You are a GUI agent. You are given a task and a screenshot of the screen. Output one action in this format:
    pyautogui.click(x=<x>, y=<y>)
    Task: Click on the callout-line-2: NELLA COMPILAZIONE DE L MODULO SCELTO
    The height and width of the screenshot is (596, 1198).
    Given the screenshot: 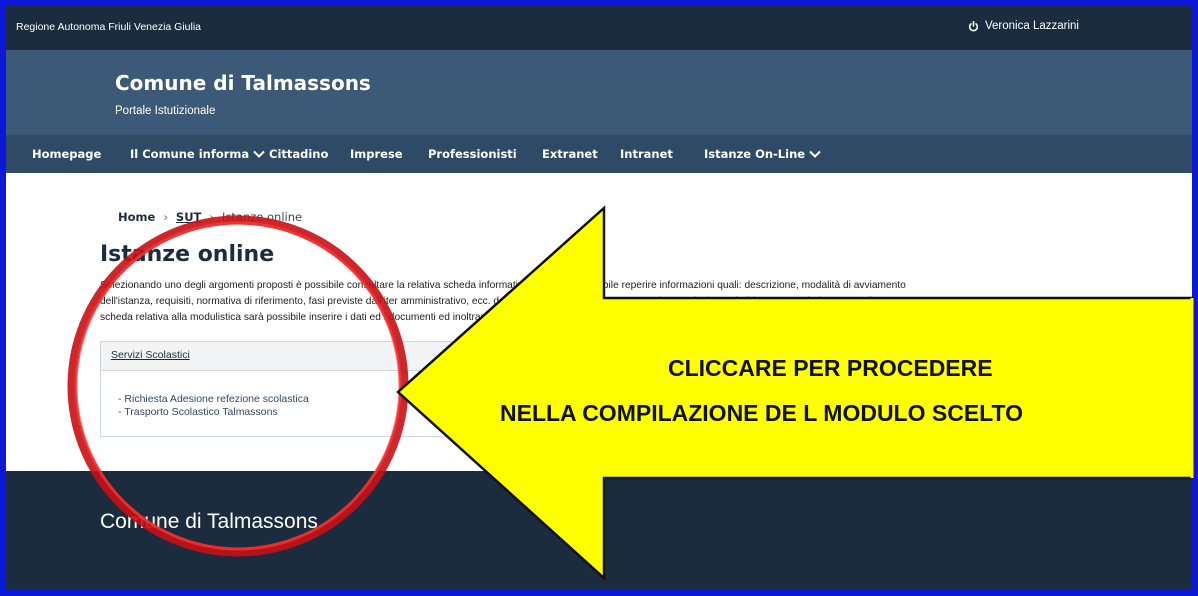 What is the action you would take?
    pyautogui.click(x=762, y=413)
    